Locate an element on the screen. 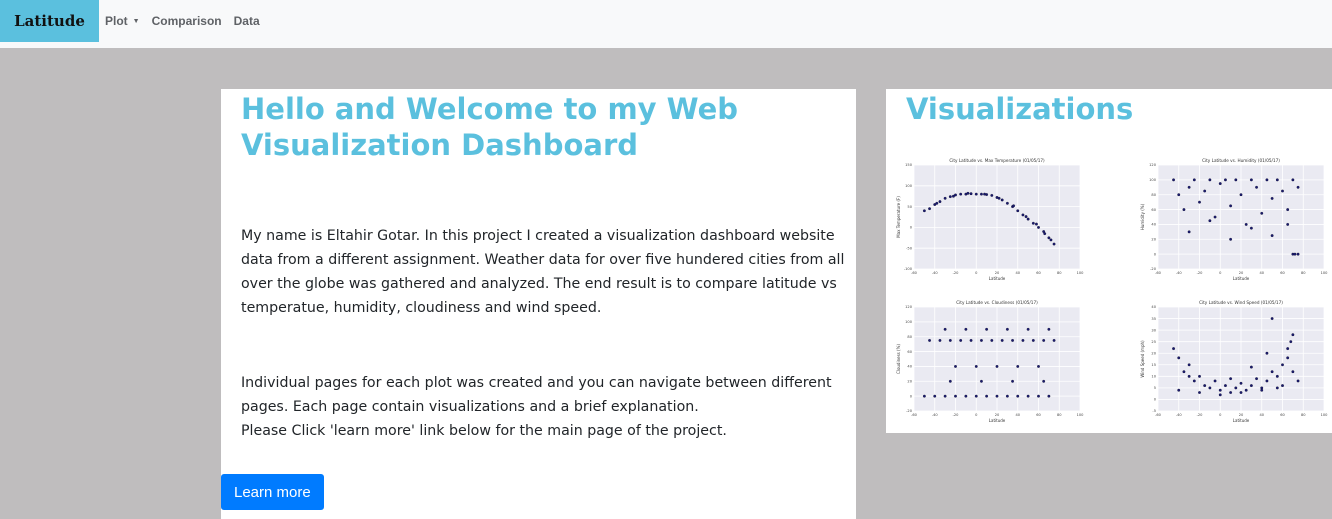  nav-data: Data is located at coordinates (247, 21).